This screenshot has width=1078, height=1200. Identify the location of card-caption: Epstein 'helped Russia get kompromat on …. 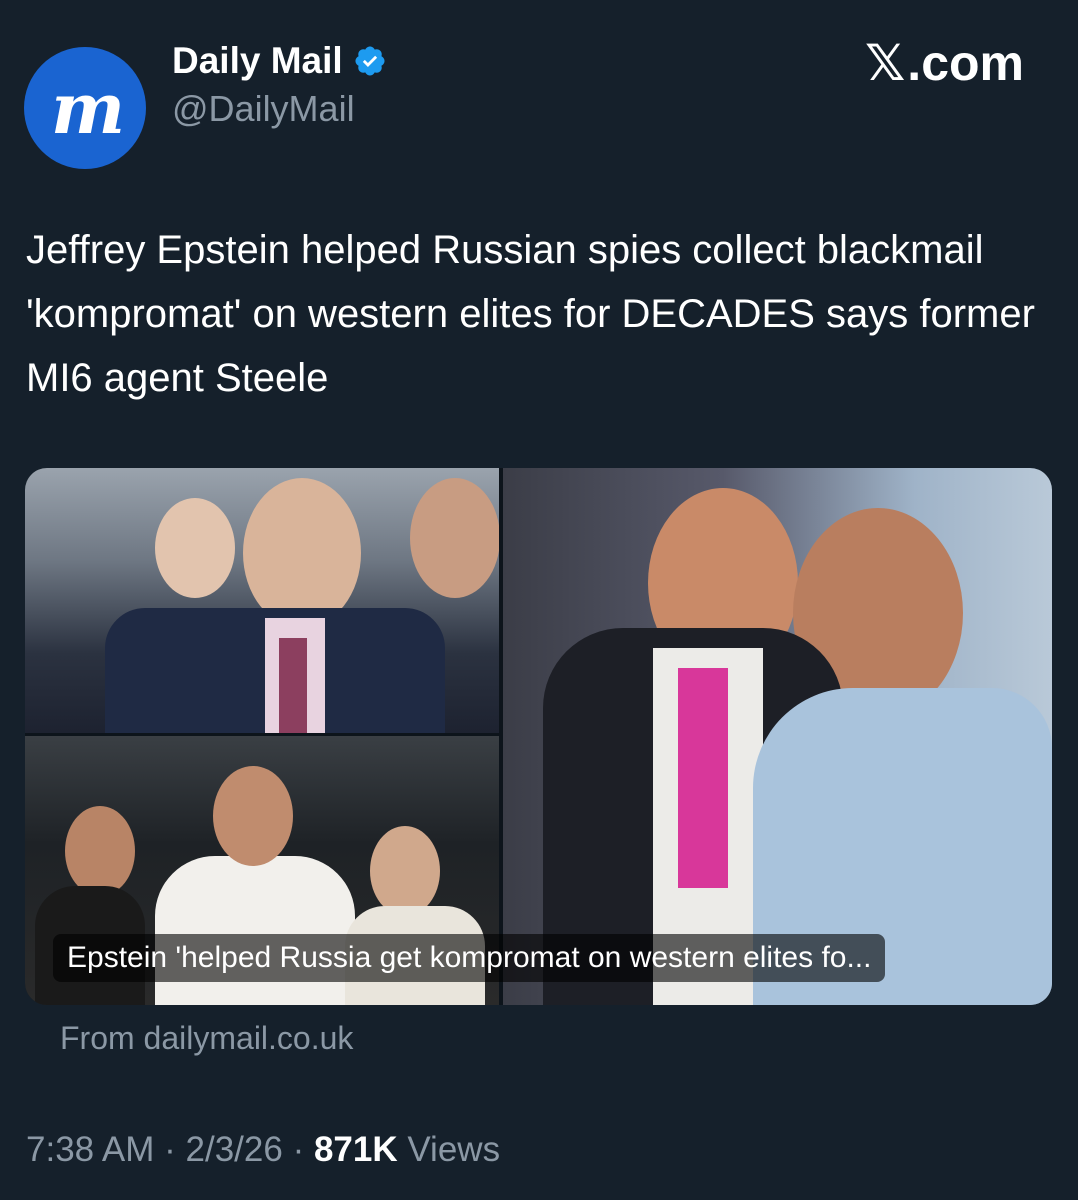
(469, 958).